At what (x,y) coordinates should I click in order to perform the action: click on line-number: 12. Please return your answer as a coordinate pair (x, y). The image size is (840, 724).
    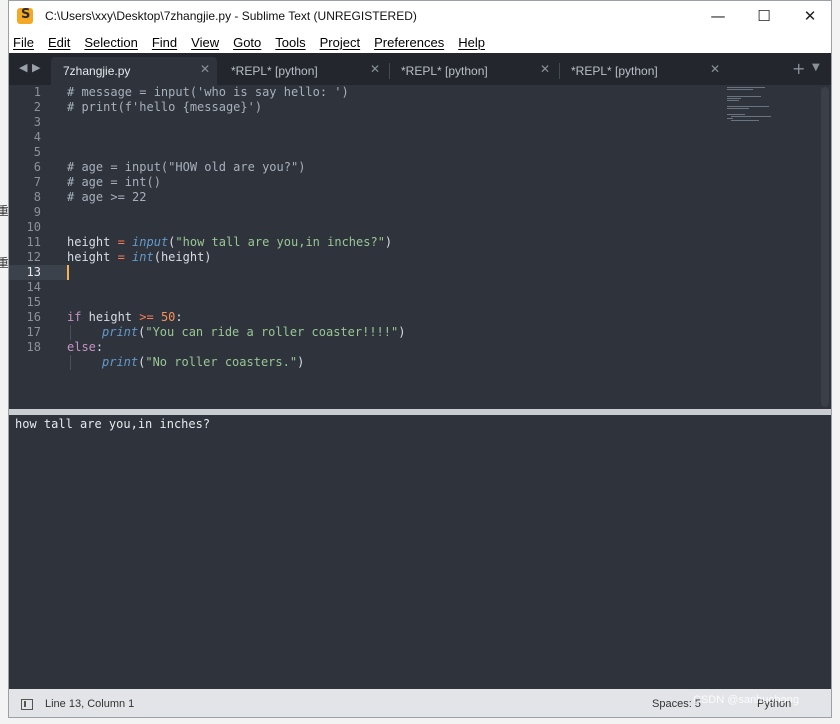
    Looking at the image, I should click on (33, 257).